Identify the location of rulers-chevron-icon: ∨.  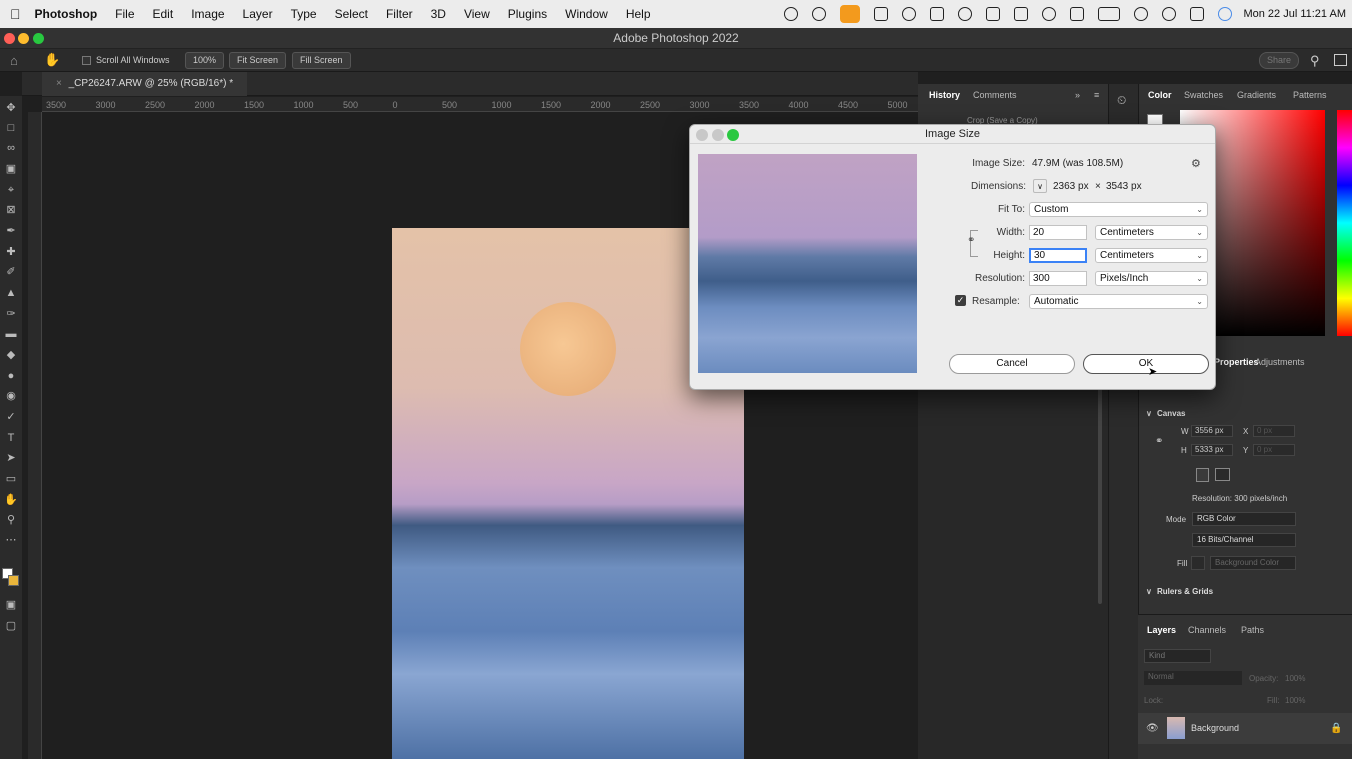
(1149, 591).